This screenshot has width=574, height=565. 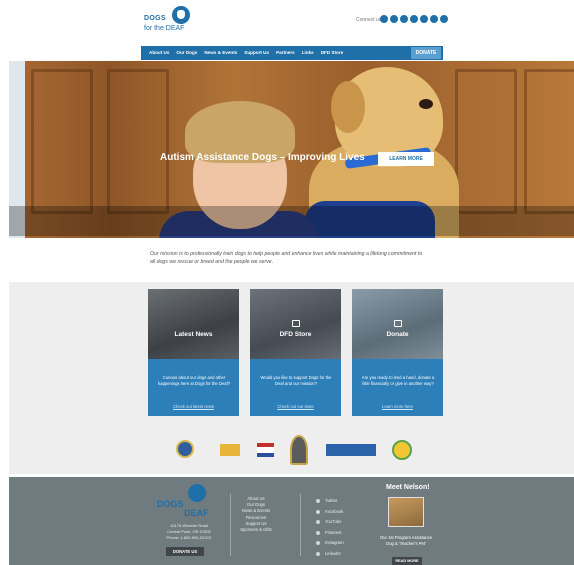 What do you see at coordinates (295, 334) in the screenshot?
I see `card-title: DFD Store` at bounding box center [295, 334].